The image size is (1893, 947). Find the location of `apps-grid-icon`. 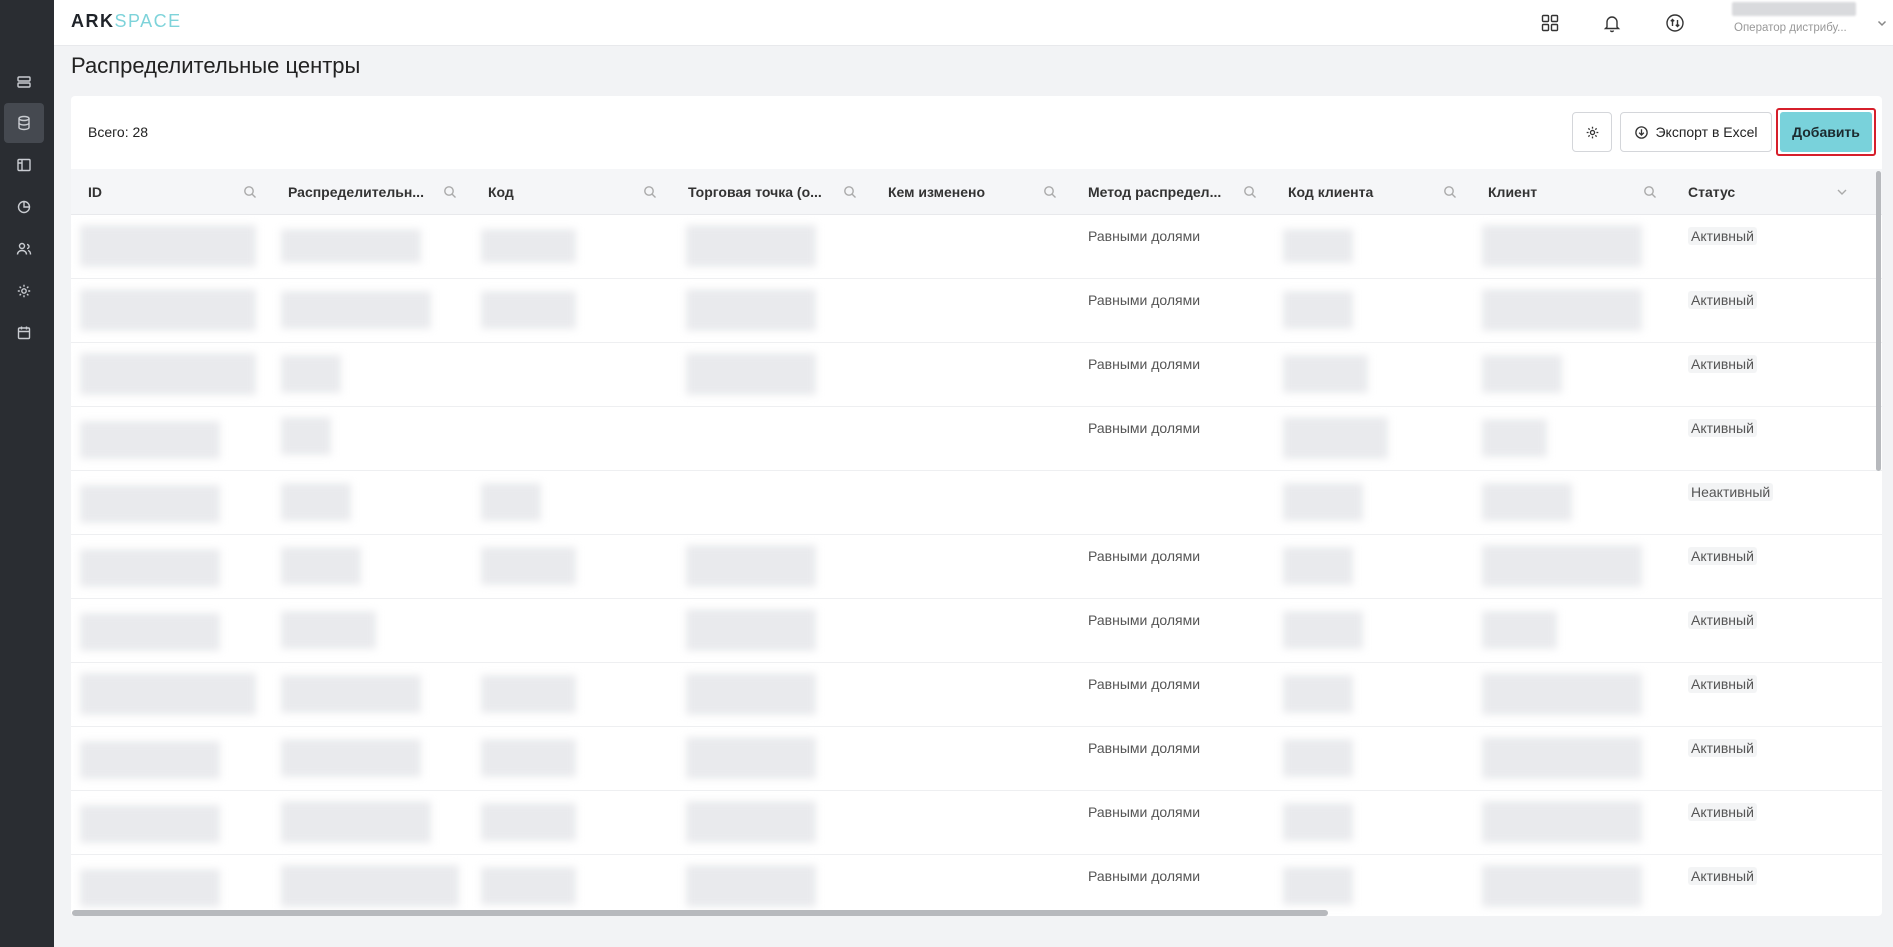

apps-grid-icon is located at coordinates (1550, 23).